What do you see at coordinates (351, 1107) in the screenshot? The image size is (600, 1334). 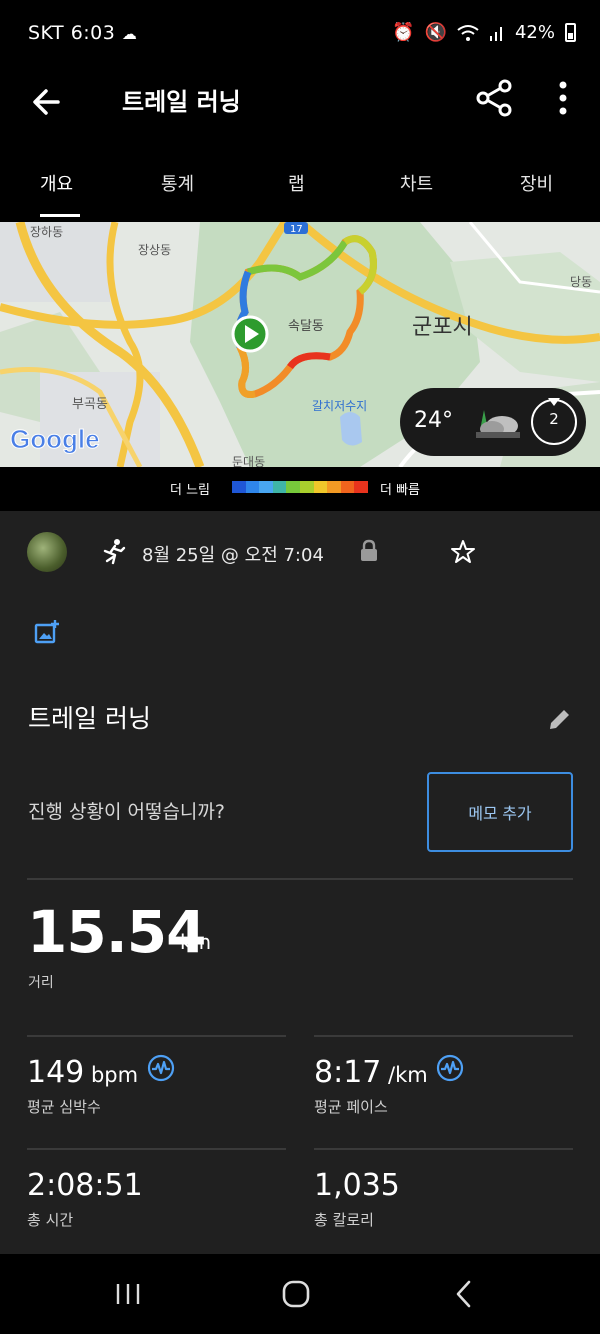 I see `pace-label: 평균 페이스` at bounding box center [351, 1107].